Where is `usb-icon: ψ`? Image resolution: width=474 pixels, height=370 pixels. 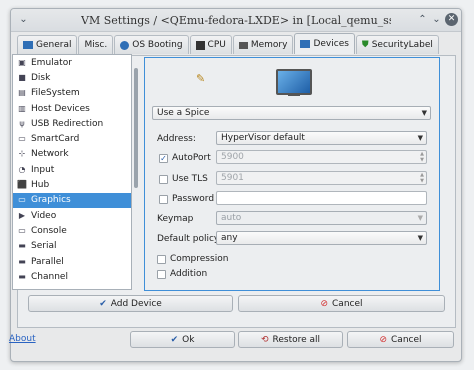 usb-icon: ψ is located at coordinates (22, 123).